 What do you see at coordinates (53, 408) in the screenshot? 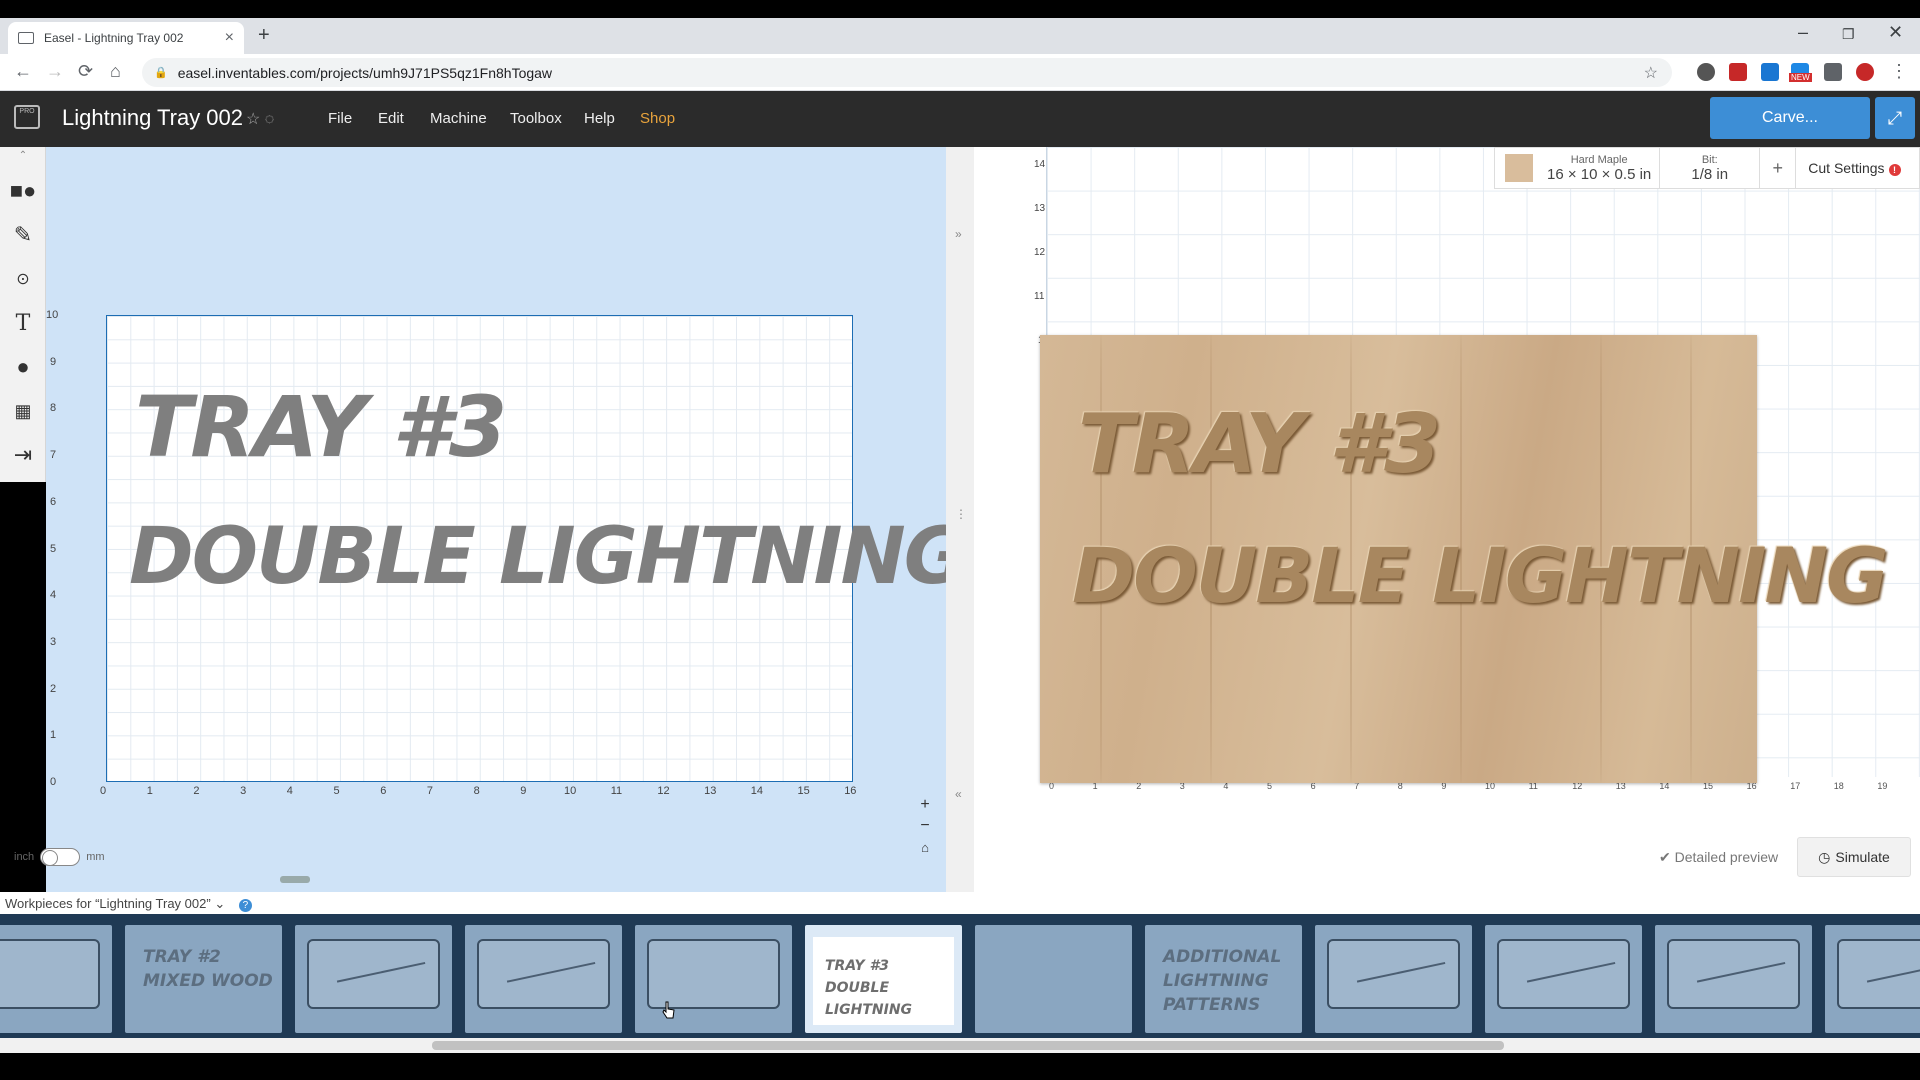
I see `design-y-tick: 8` at bounding box center [53, 408].